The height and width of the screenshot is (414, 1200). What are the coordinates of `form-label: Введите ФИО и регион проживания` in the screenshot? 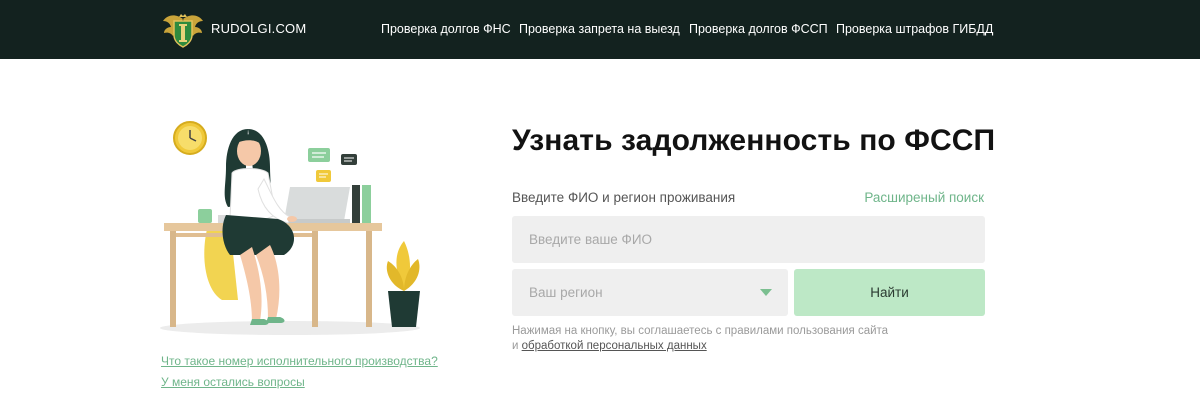 It's located at (624, 197).